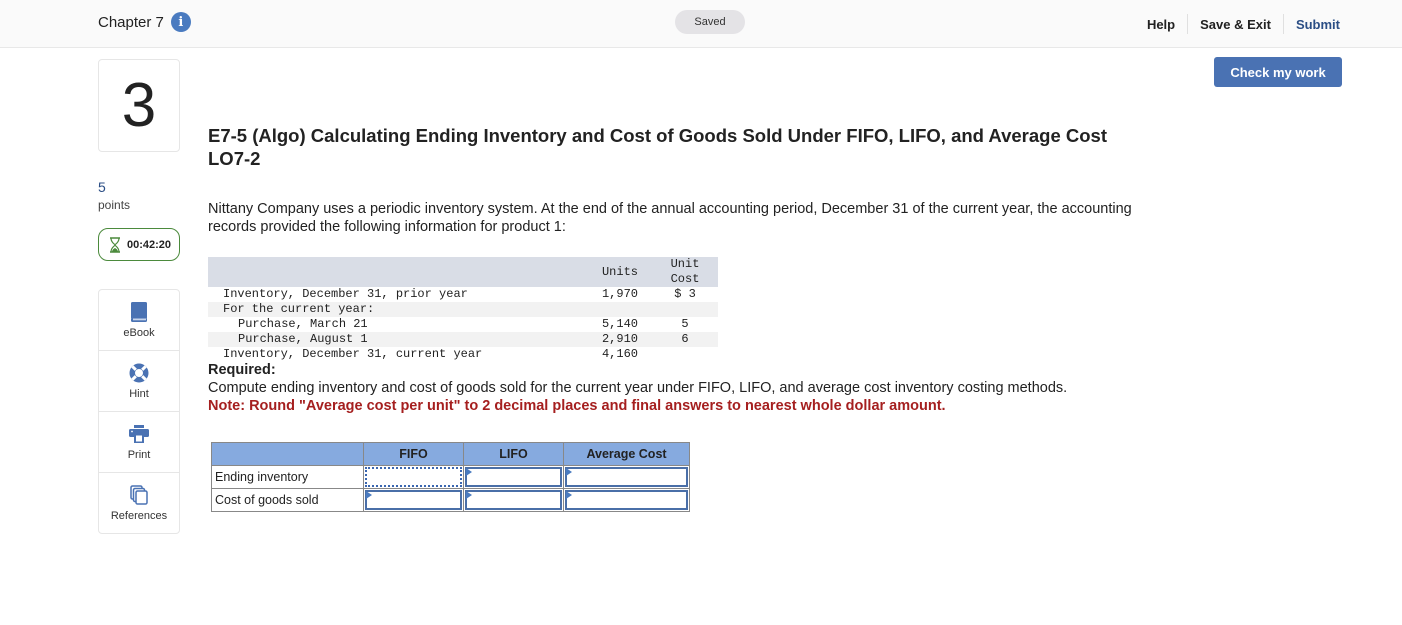 This screenshot has width=1402, height=625. I want to click on chapter-label: Chapter 7, so click(131, 22).